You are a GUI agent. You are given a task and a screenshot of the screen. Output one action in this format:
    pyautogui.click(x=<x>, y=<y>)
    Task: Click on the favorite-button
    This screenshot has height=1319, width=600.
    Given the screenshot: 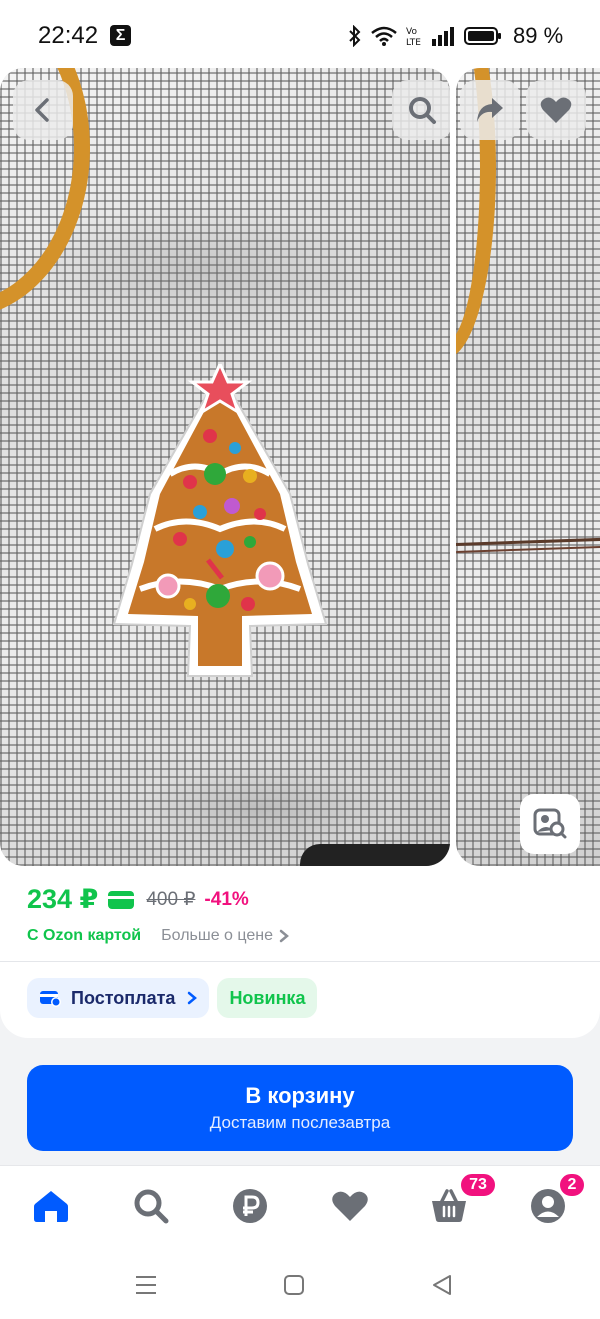 What is the action you would take?
    pyautogui.click(x=556, y=110)
    